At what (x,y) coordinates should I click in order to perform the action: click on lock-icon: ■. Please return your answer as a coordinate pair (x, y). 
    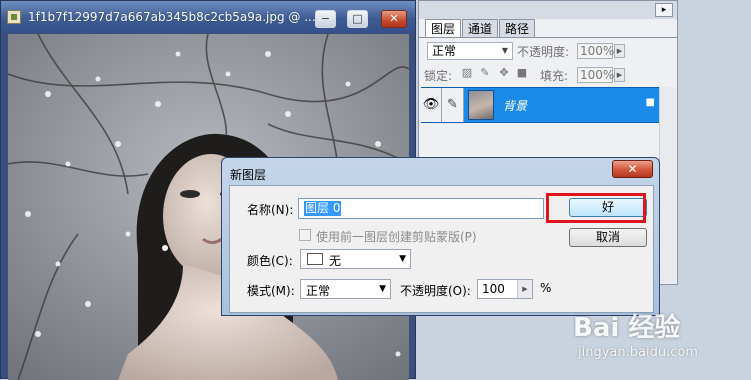
    Looking at the image, I should click on (650, 102).